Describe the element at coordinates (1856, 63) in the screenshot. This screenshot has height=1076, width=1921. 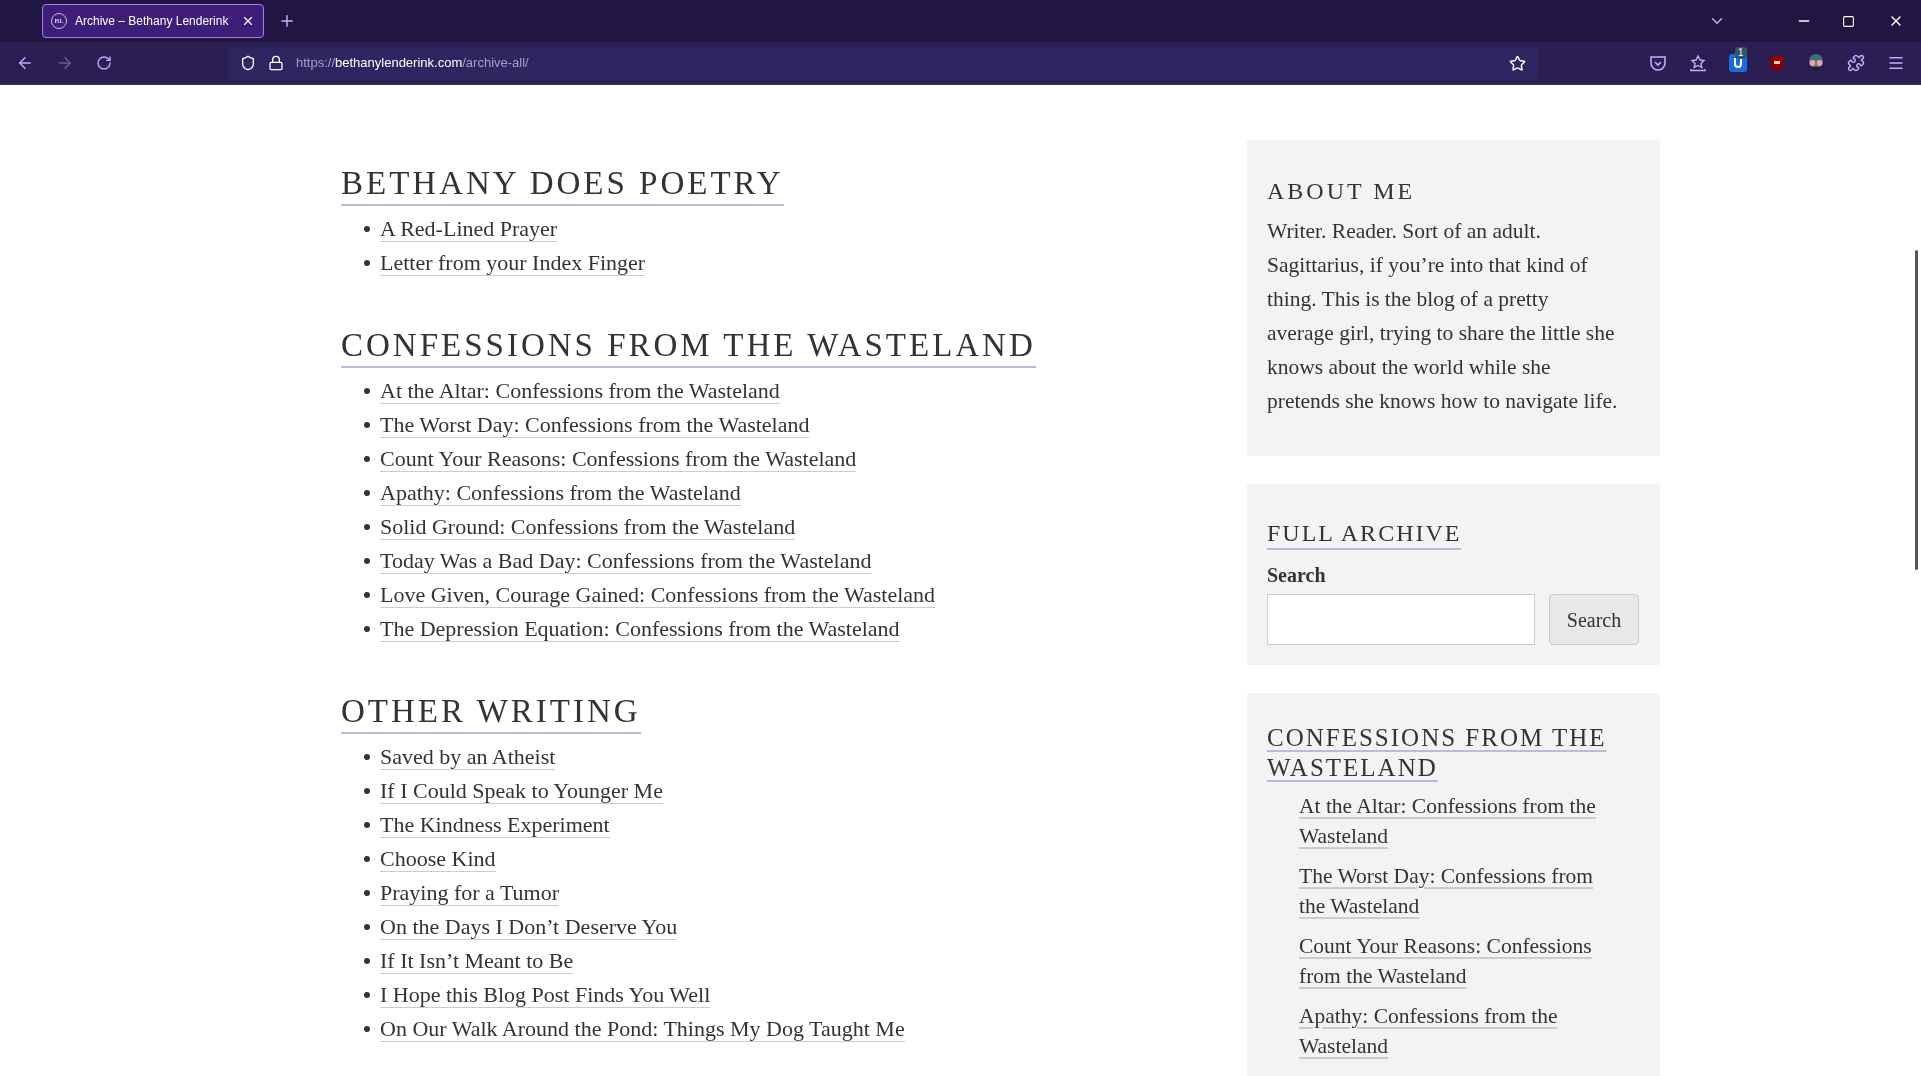
I see `extensions-icon` at that location.